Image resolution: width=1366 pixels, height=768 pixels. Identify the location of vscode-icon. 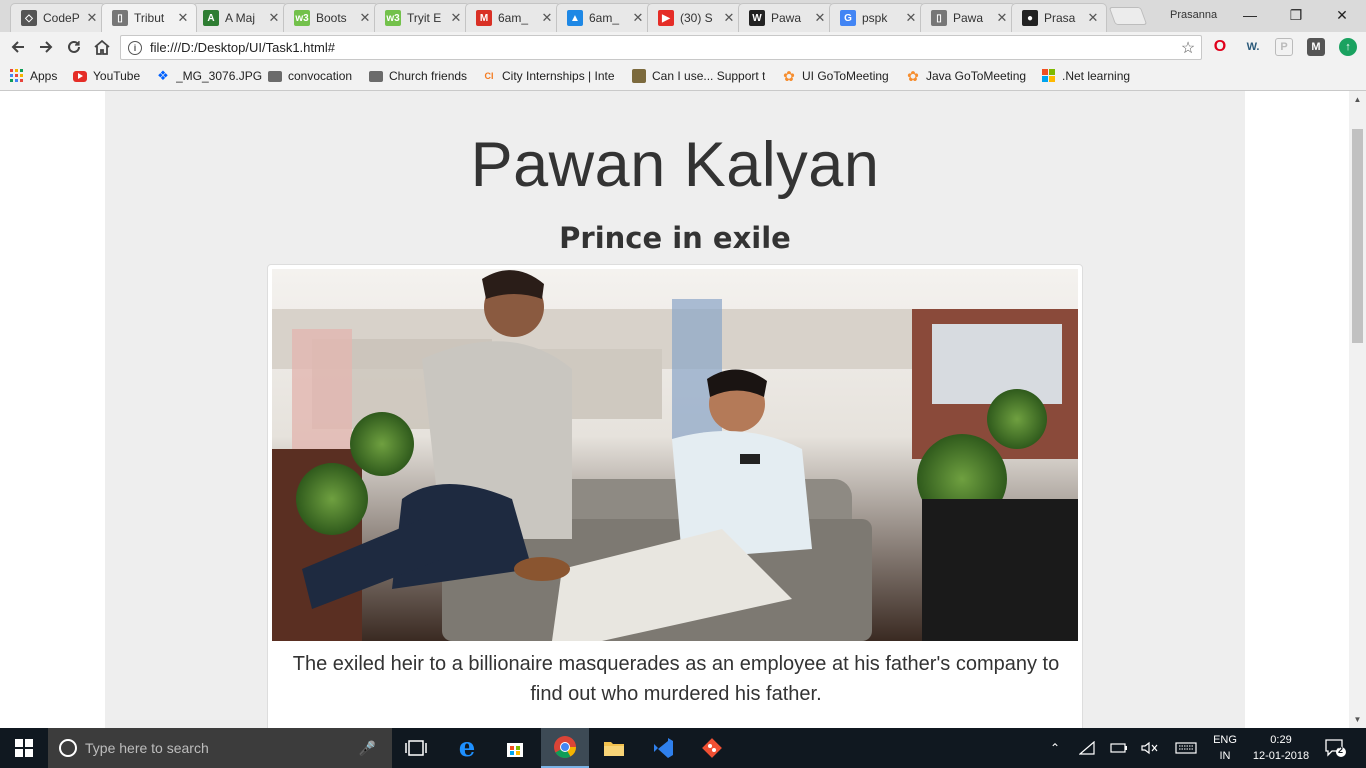
(663, 748).